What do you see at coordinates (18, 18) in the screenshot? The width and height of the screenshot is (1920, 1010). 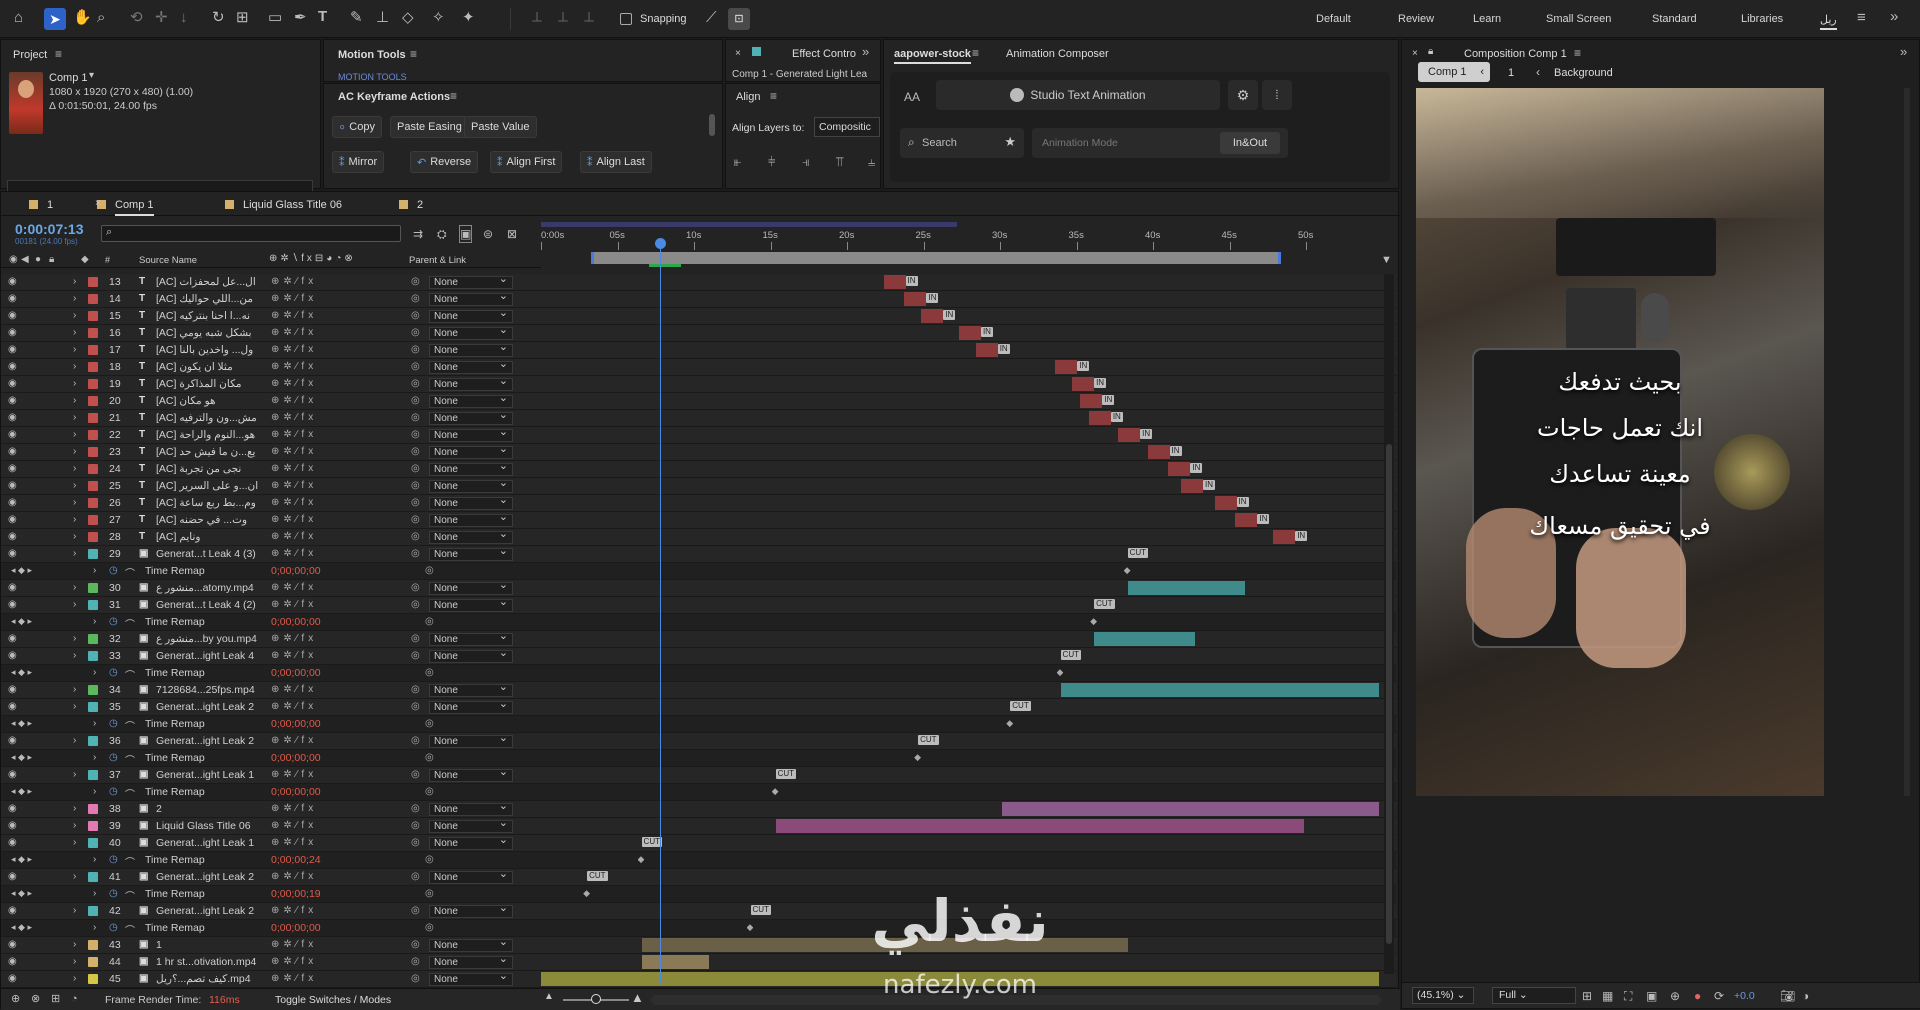 I see `home-icon: ⌂` at bounding box center [18, 18].